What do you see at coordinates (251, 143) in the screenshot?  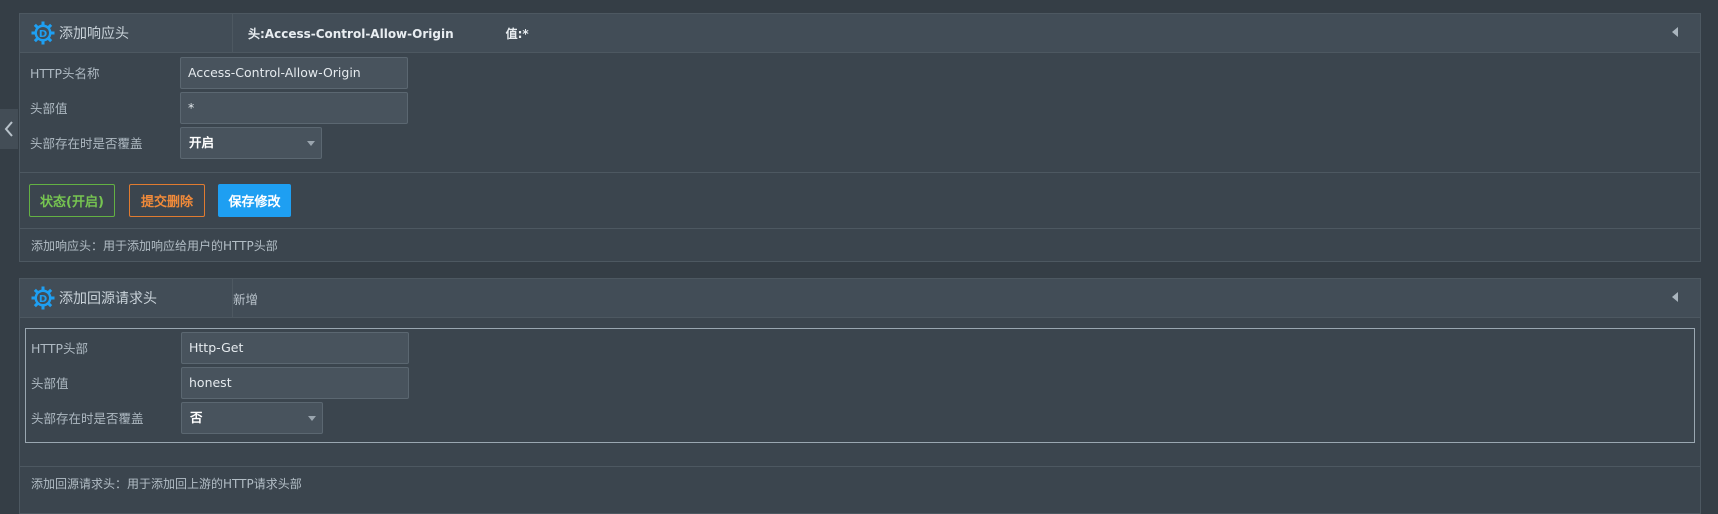 I see `override-select: 开启` at bounding box center [251, 143].